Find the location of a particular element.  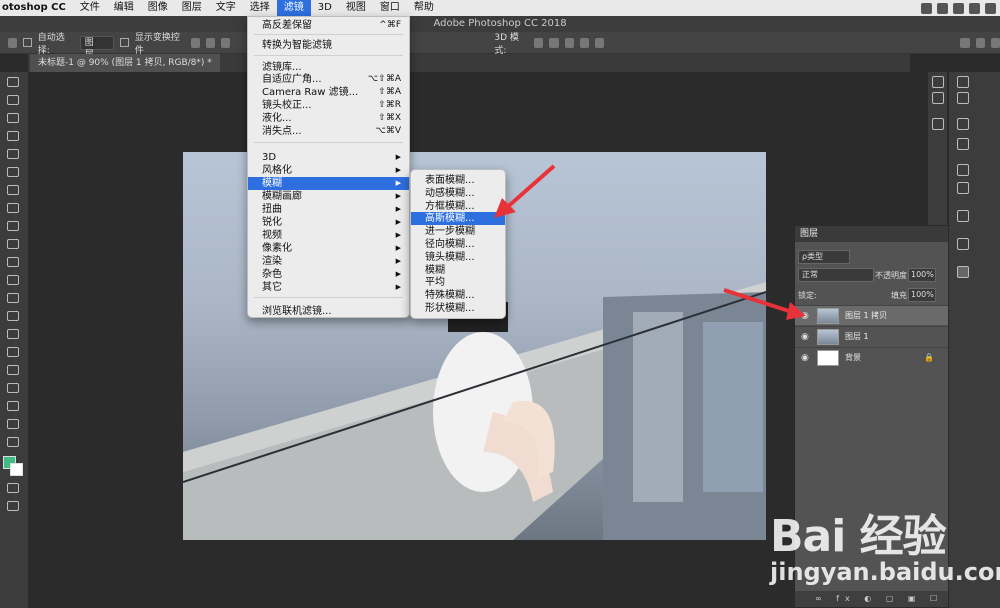

quick-mask-icon is located at coordinates (13, 488).